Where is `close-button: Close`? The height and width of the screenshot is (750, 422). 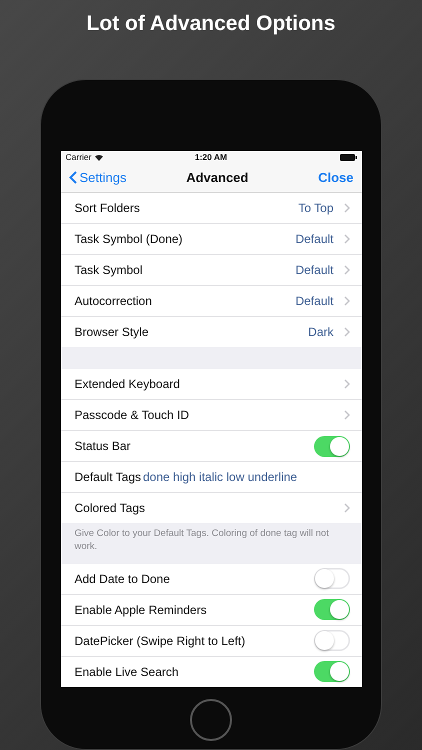 close-button: Close is located at coordinates (336, 178).